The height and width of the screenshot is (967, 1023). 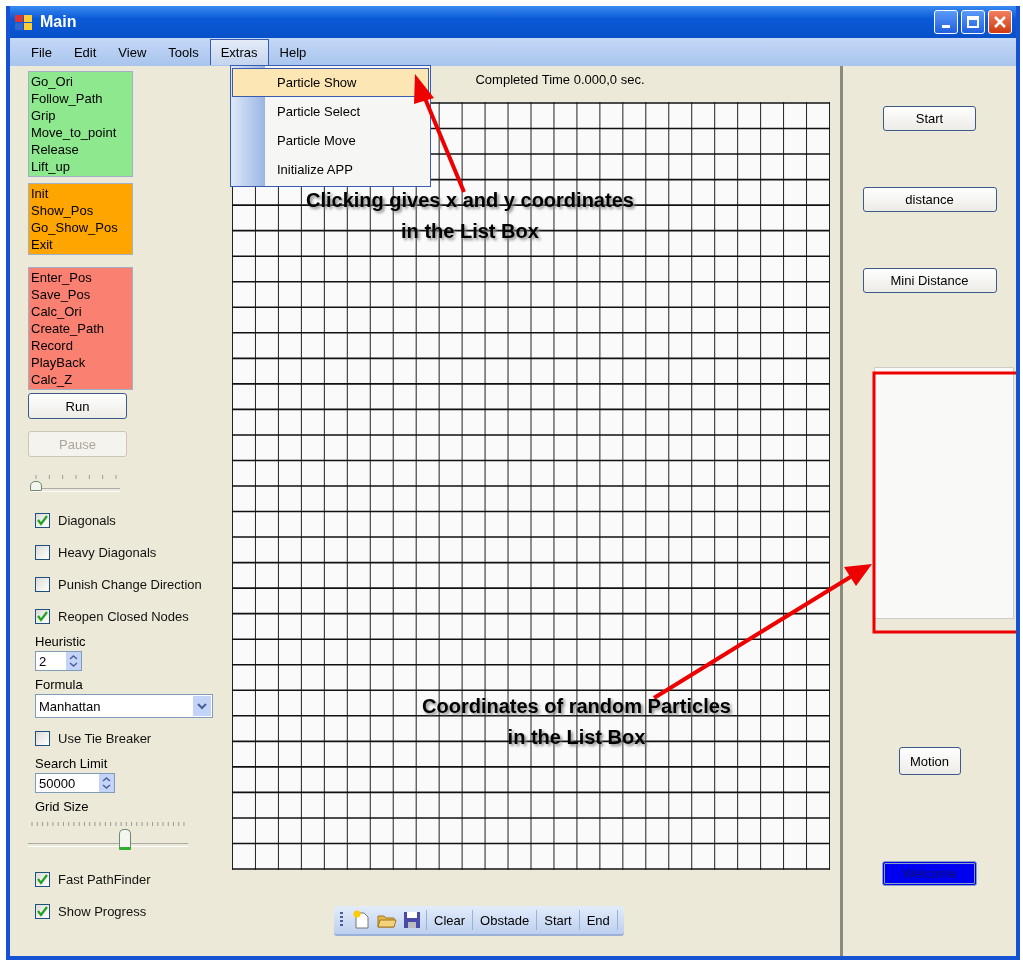 I want to click on grip-icon, so click(x=342, y=920).